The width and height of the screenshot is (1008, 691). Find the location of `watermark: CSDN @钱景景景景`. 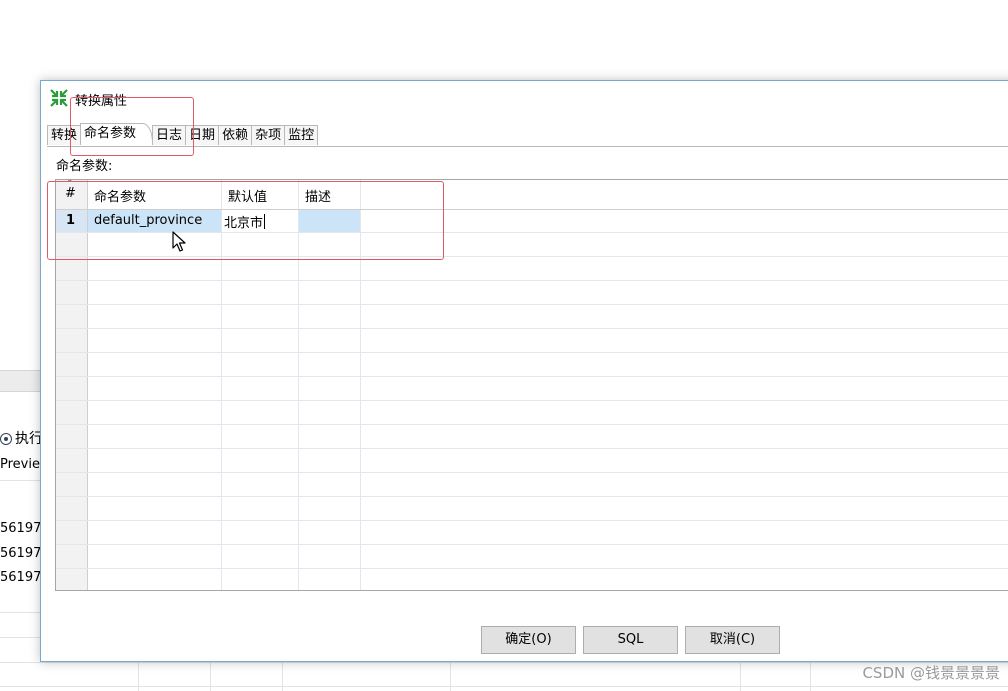

watermark: CSDN @钱景景景景 is located at coordinates (931, 673).